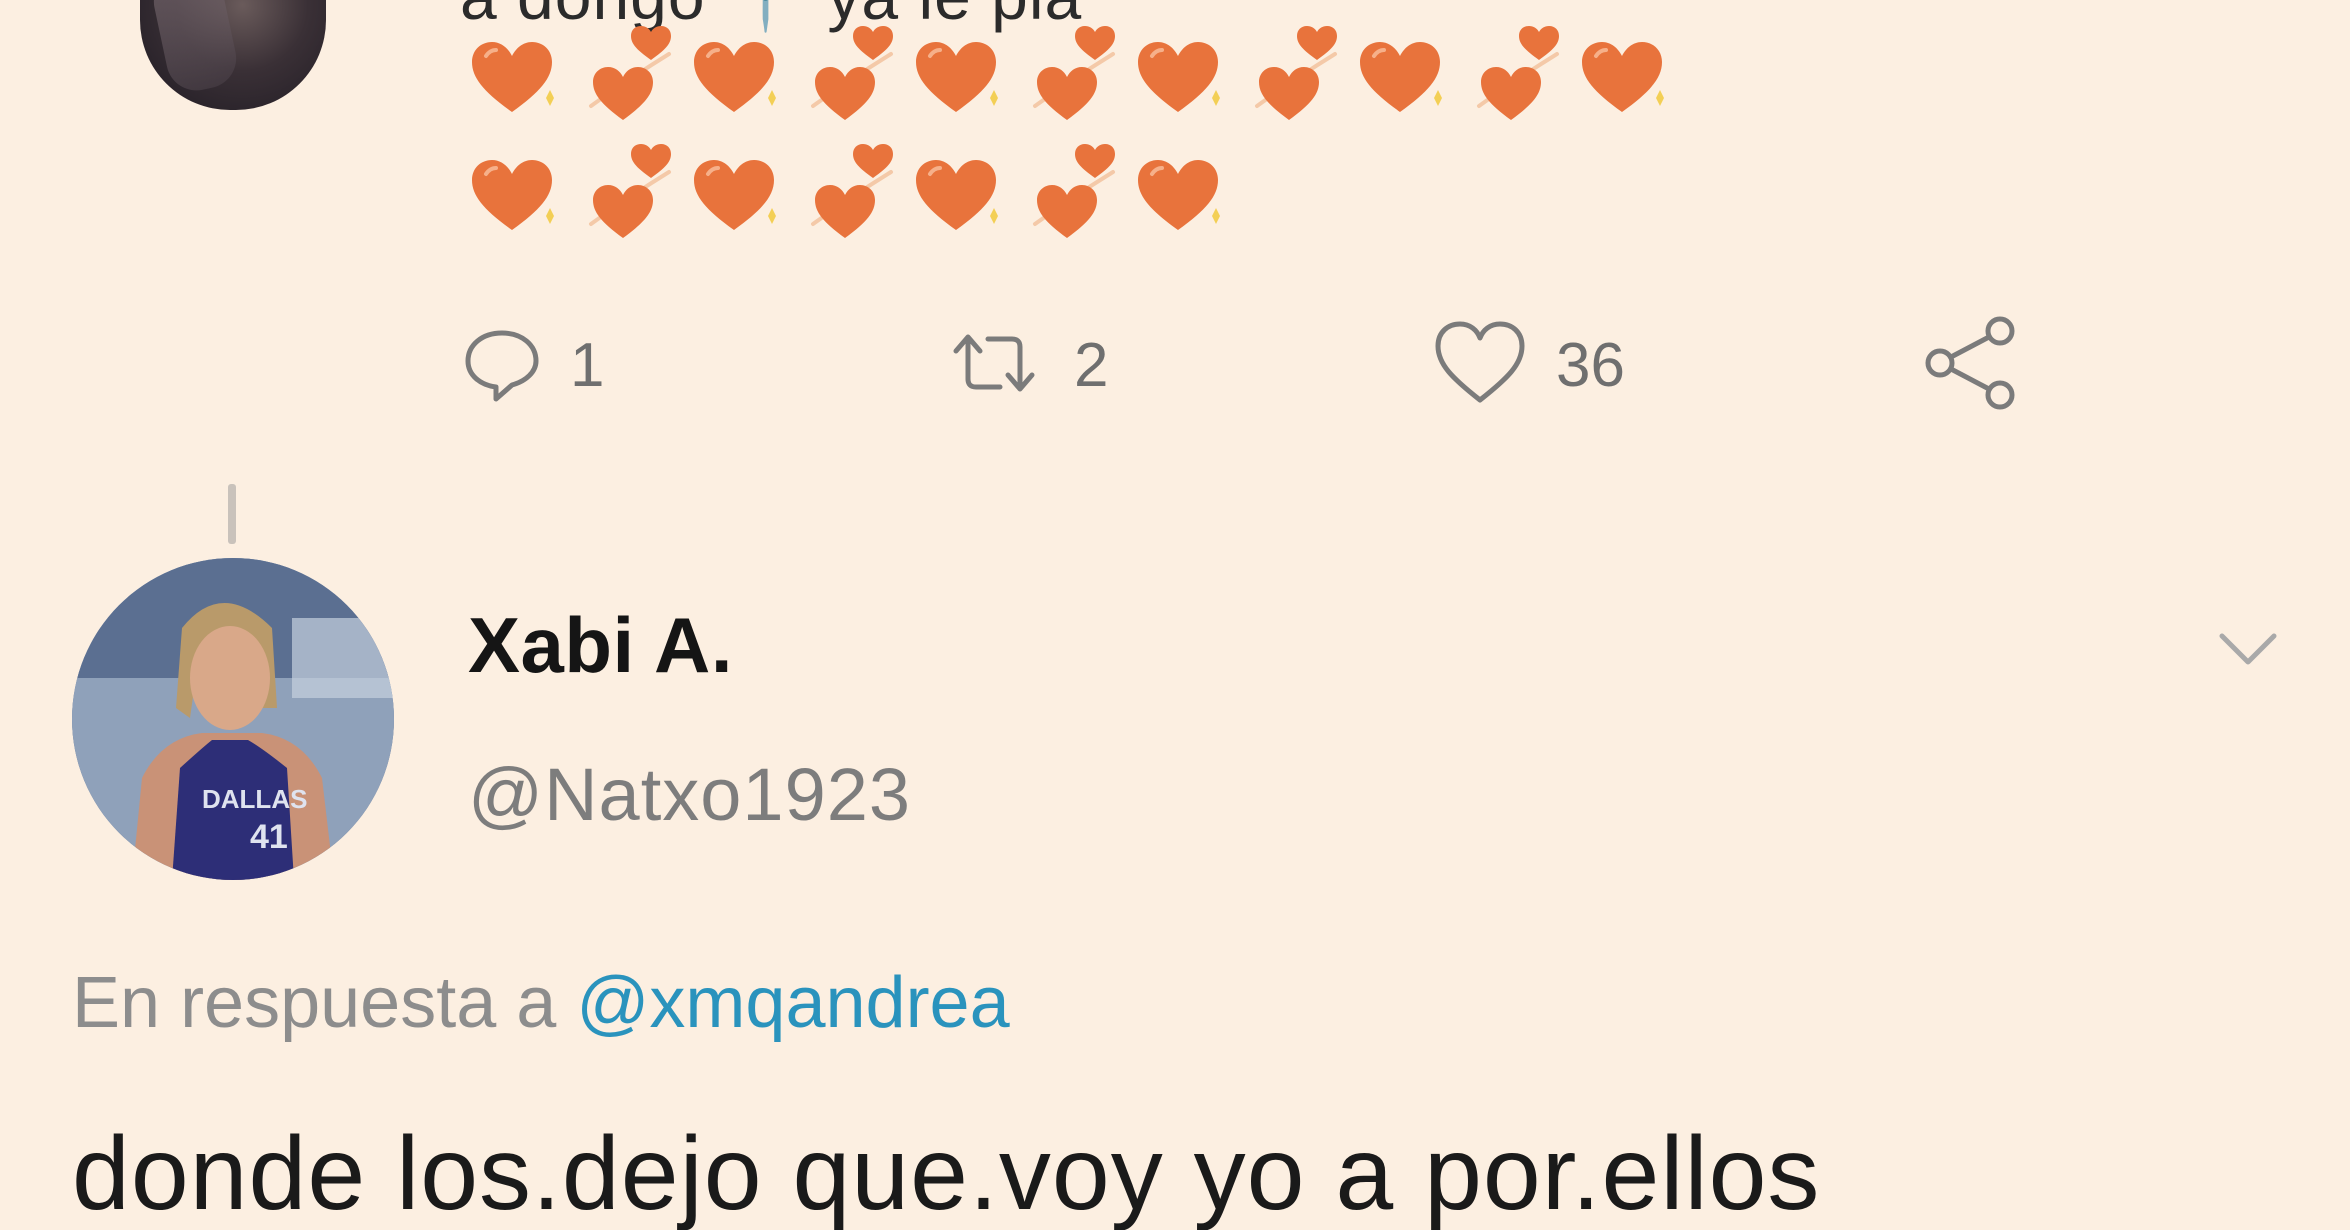 This screenshot has width=2350, height=1230. What do you see at coordinates (314, 1003) in the screenshot?
I see `reply-prefix: En respuesta a` at bounding box center [314, 1003].